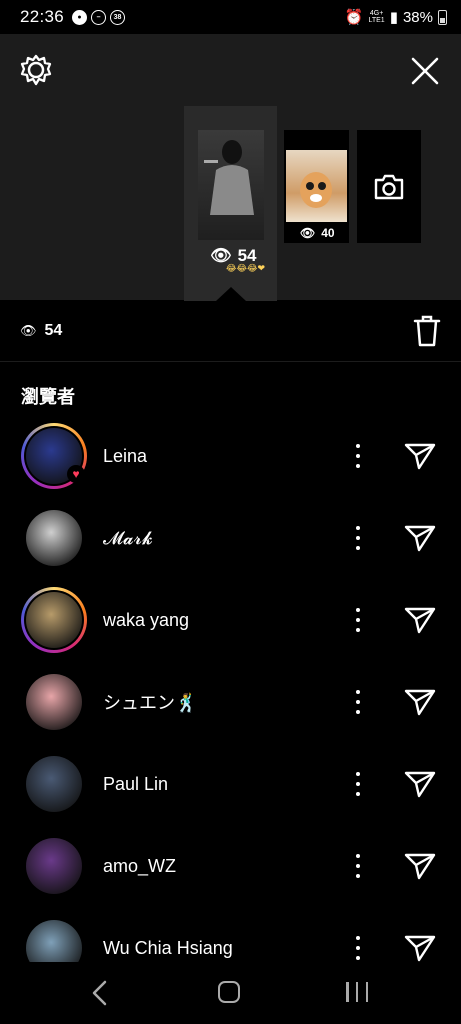  I want to click on viewer-name: Leina, so click(125, 455).